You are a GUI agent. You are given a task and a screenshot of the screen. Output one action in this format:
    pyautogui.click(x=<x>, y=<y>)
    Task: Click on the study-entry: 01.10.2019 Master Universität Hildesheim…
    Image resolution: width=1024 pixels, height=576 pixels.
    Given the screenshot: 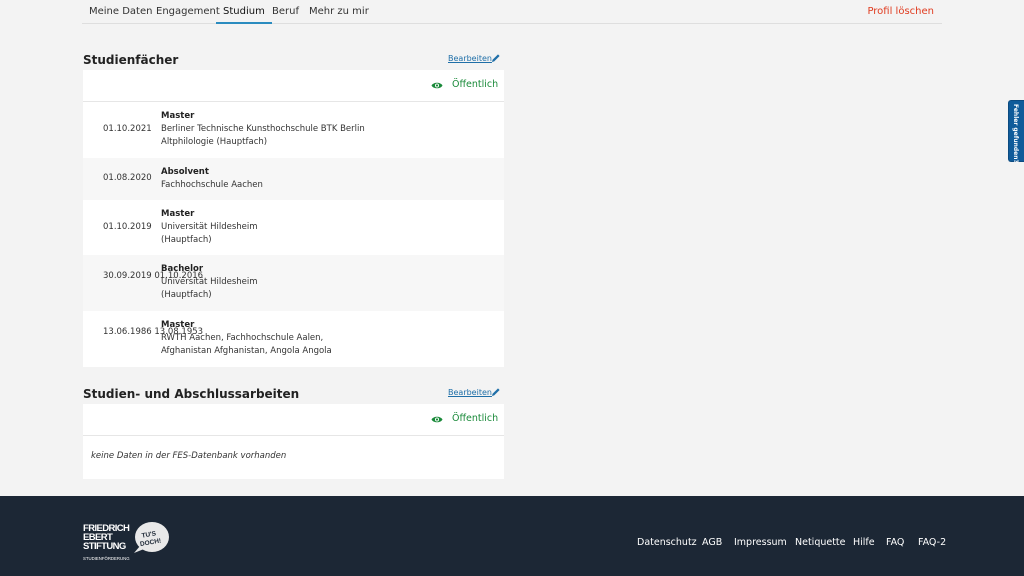 What is the action you would take?
    pyautogui.click(x=293, y=227)
    